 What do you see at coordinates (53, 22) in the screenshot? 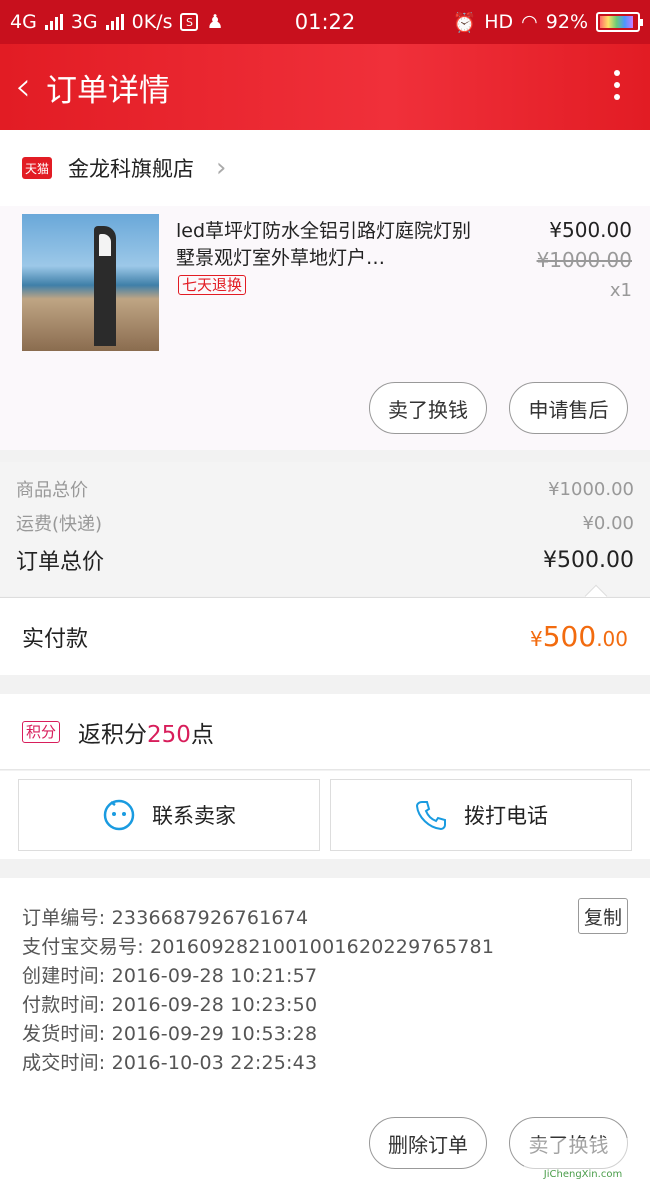
I see `signal-icon` at bounding box center [53, 22].